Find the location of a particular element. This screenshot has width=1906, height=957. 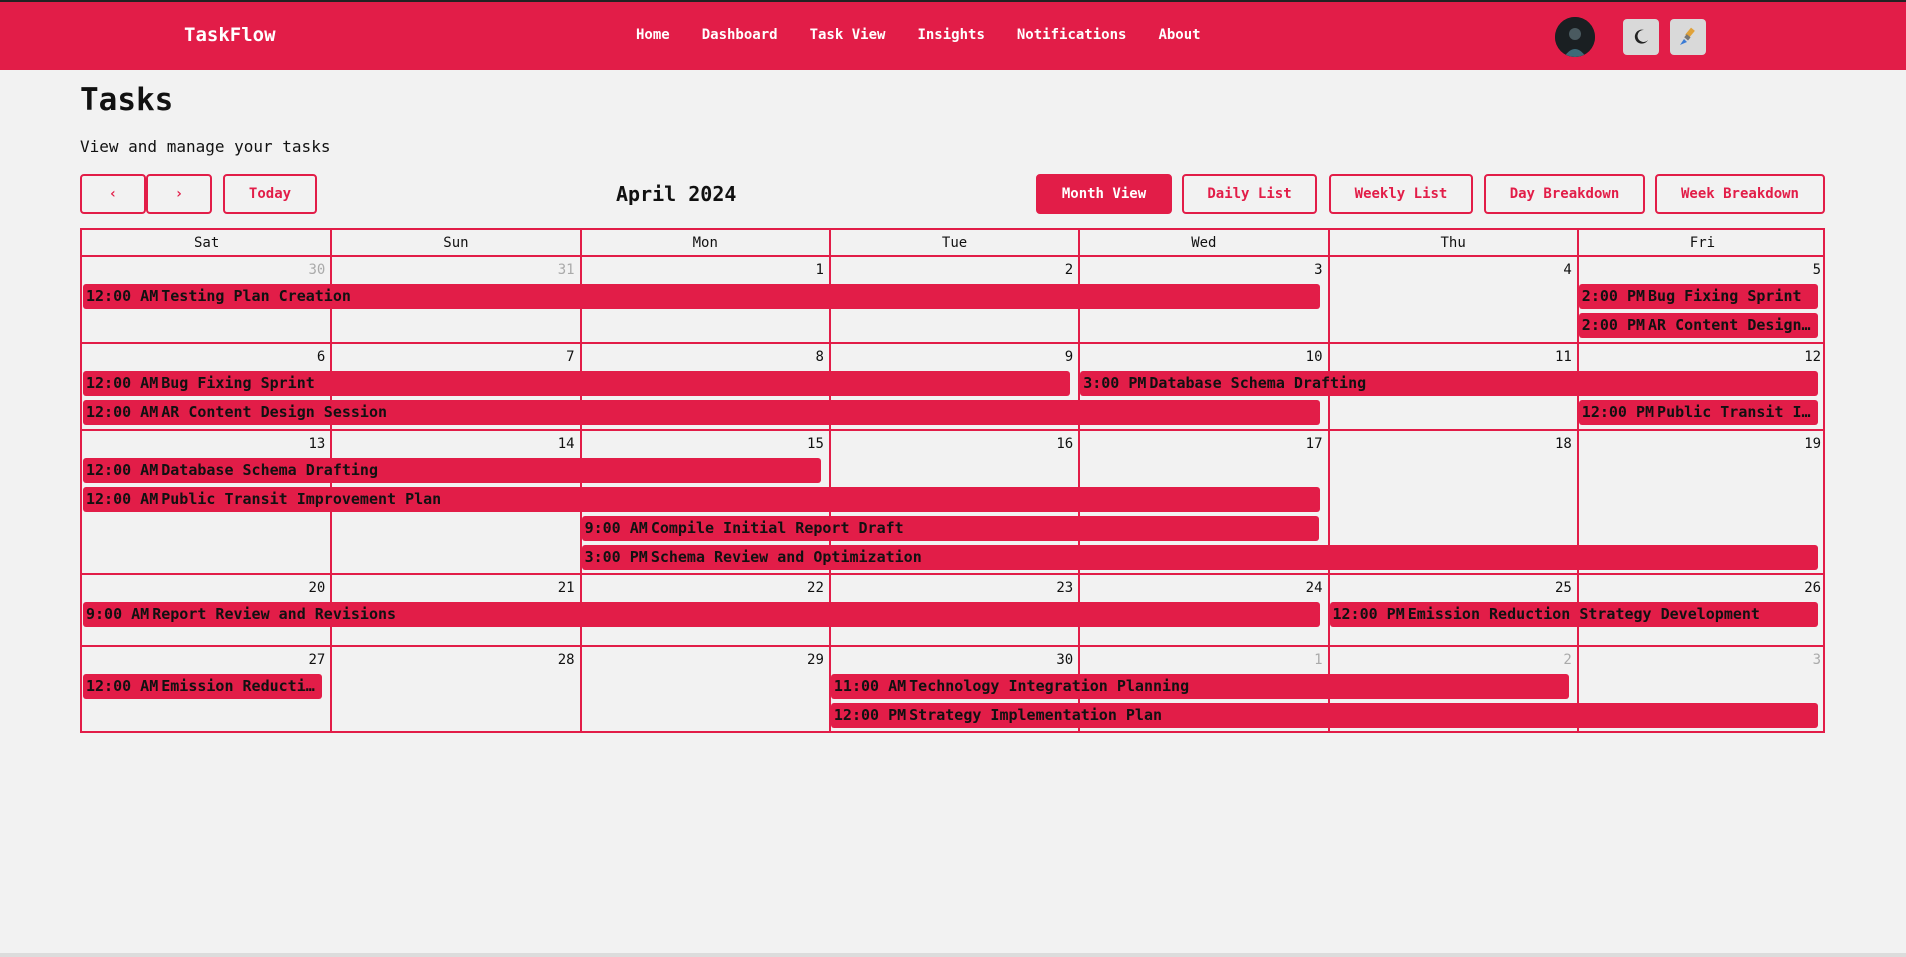

day-number: 6 is located at coordinates (310, 357).